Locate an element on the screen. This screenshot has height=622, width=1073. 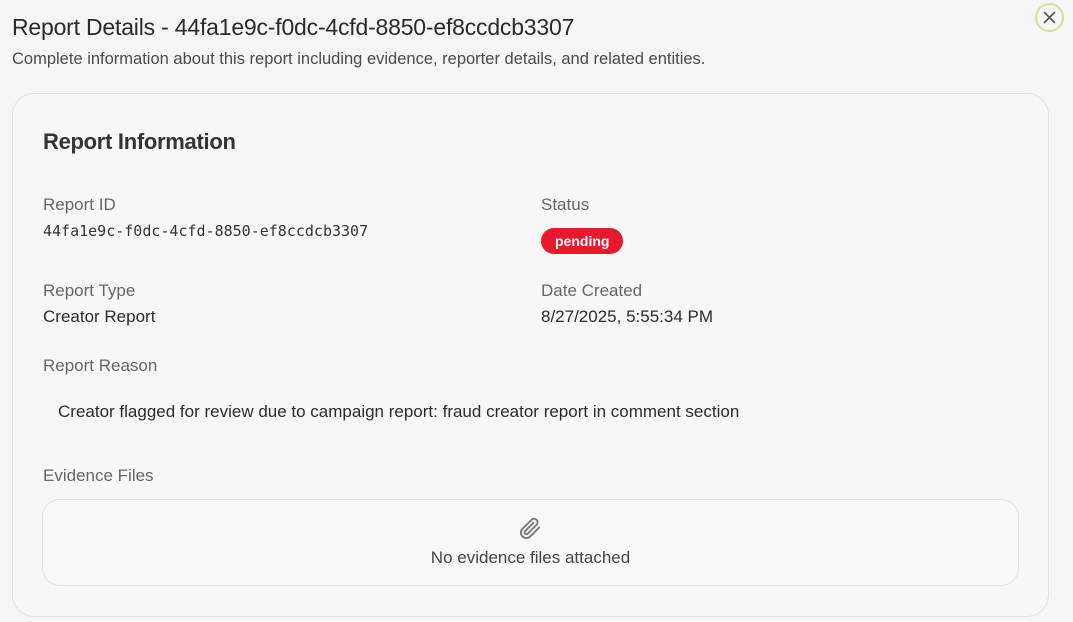
report-type-value: Creator Report is located at coordinates (99, 316).